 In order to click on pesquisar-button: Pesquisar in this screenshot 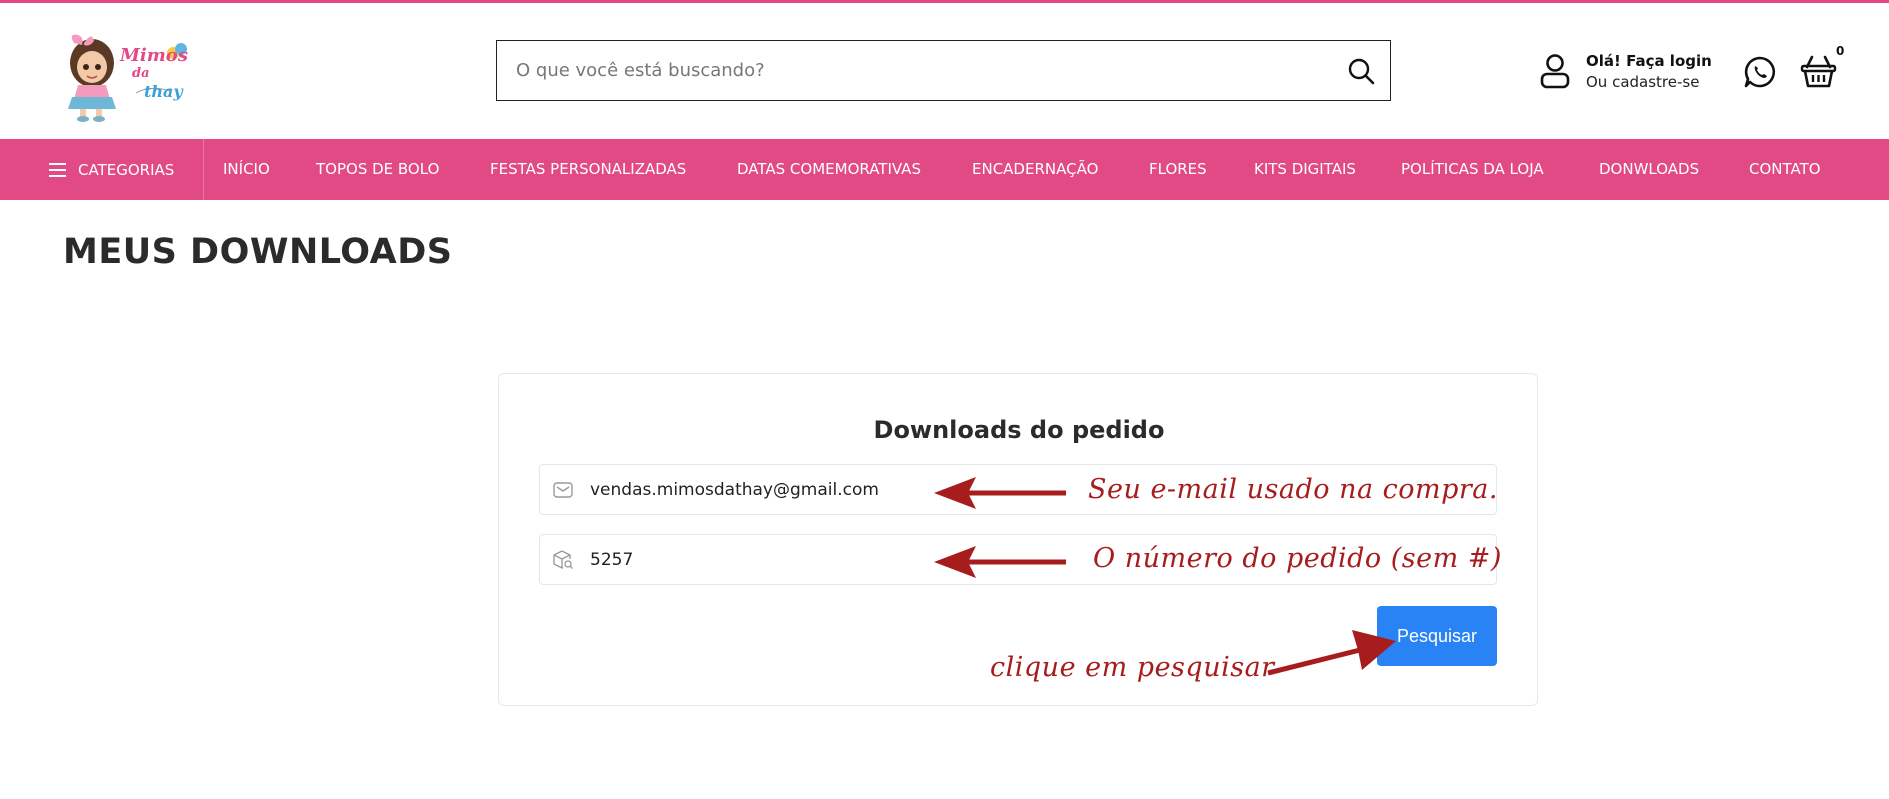, I will do `click(1437, 636)`.